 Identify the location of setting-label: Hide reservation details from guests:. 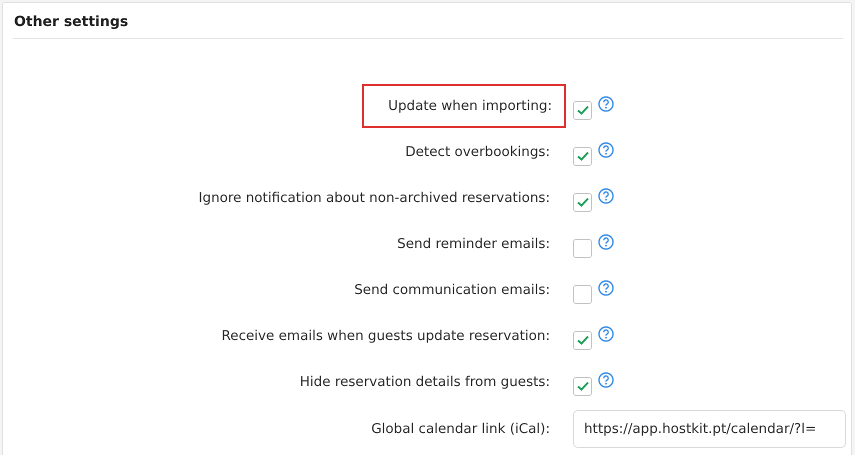
(424, 382).